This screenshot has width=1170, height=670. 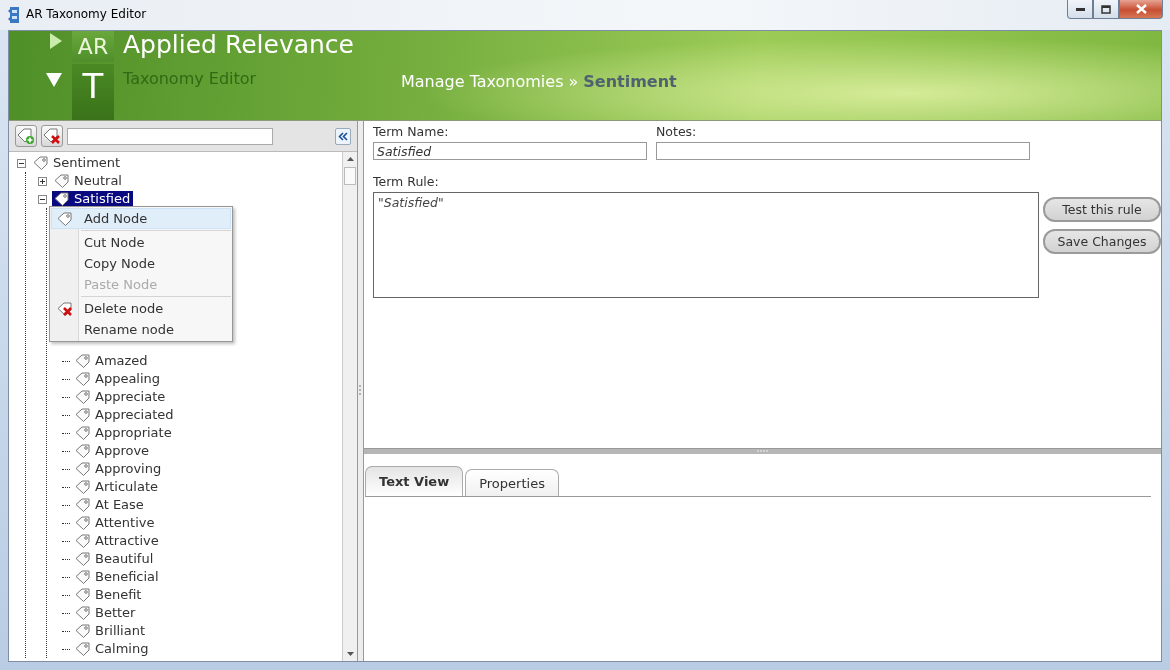 I want to click on add-tag-icon, so click(x=26, y=136).